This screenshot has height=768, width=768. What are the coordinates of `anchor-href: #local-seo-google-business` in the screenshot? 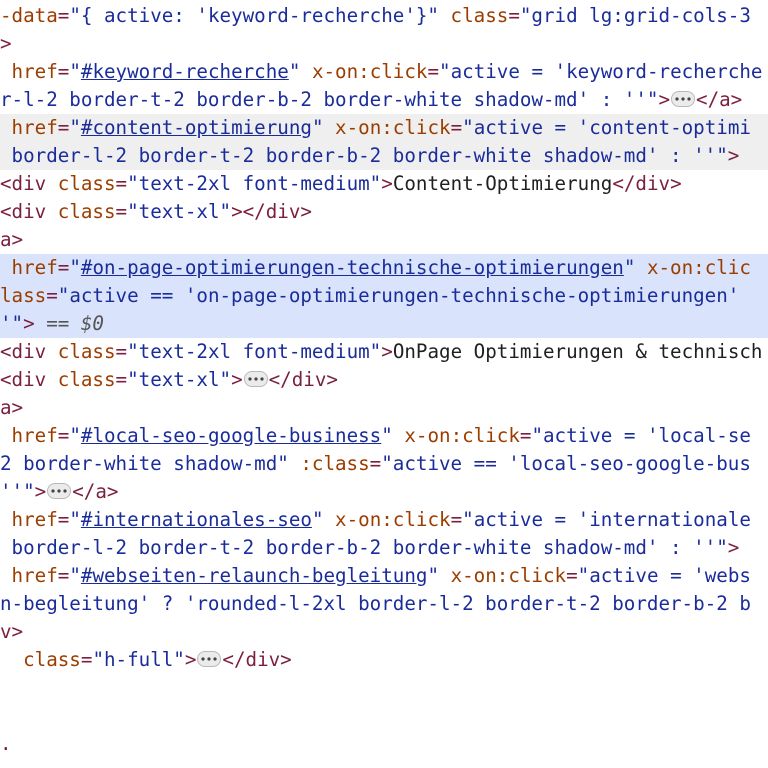 It's located at (231, 435).